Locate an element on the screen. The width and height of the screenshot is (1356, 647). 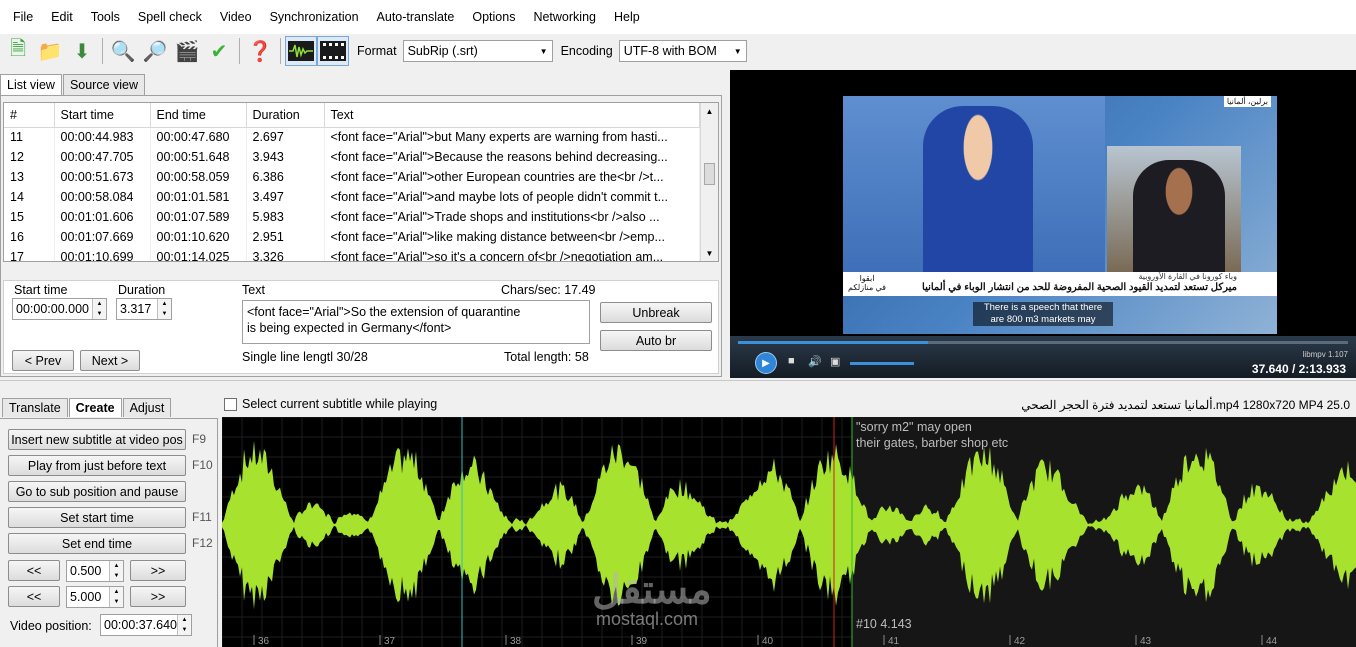
grid-scrollbar: ▲ ▼ is located at coordinates (709, 182).